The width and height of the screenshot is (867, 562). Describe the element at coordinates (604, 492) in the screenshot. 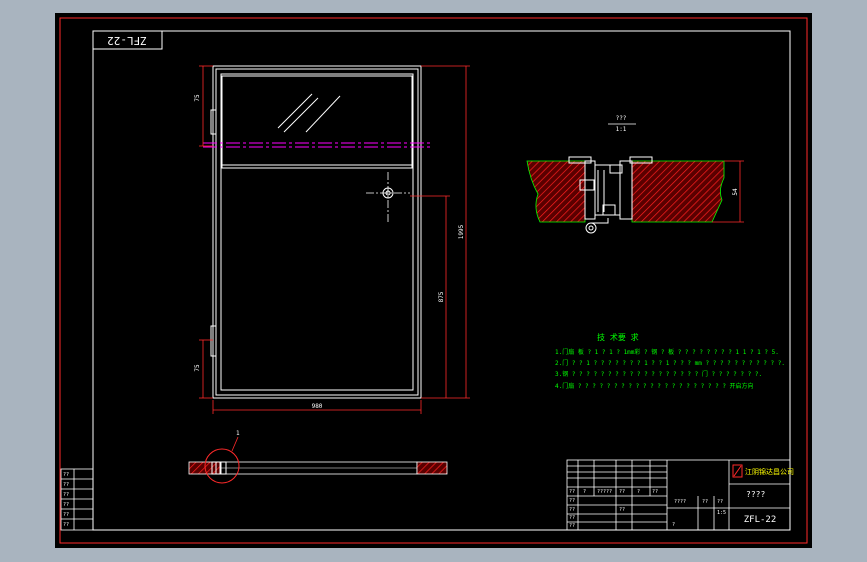

I see `tb-cell-3: ?????` at that location.